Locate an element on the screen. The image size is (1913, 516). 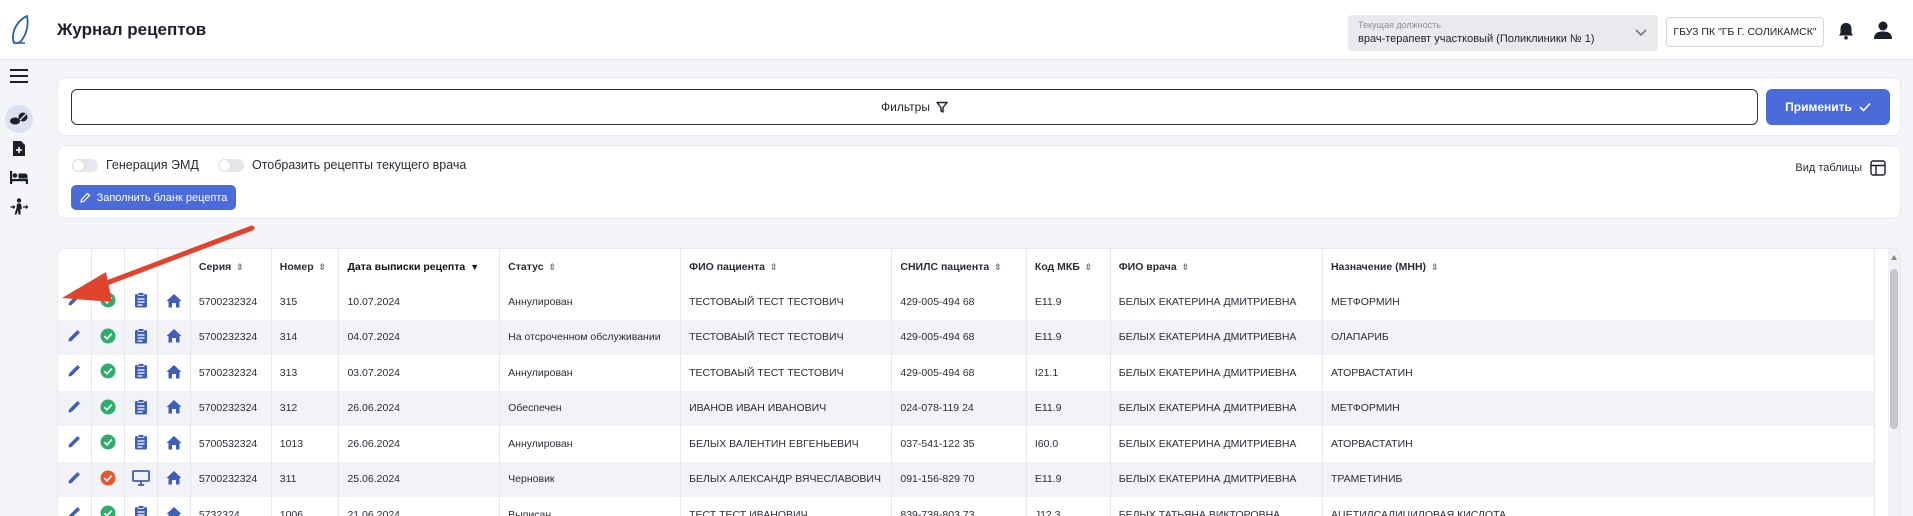
cell-status: Обеспечен is located at coordinates (590, 408).